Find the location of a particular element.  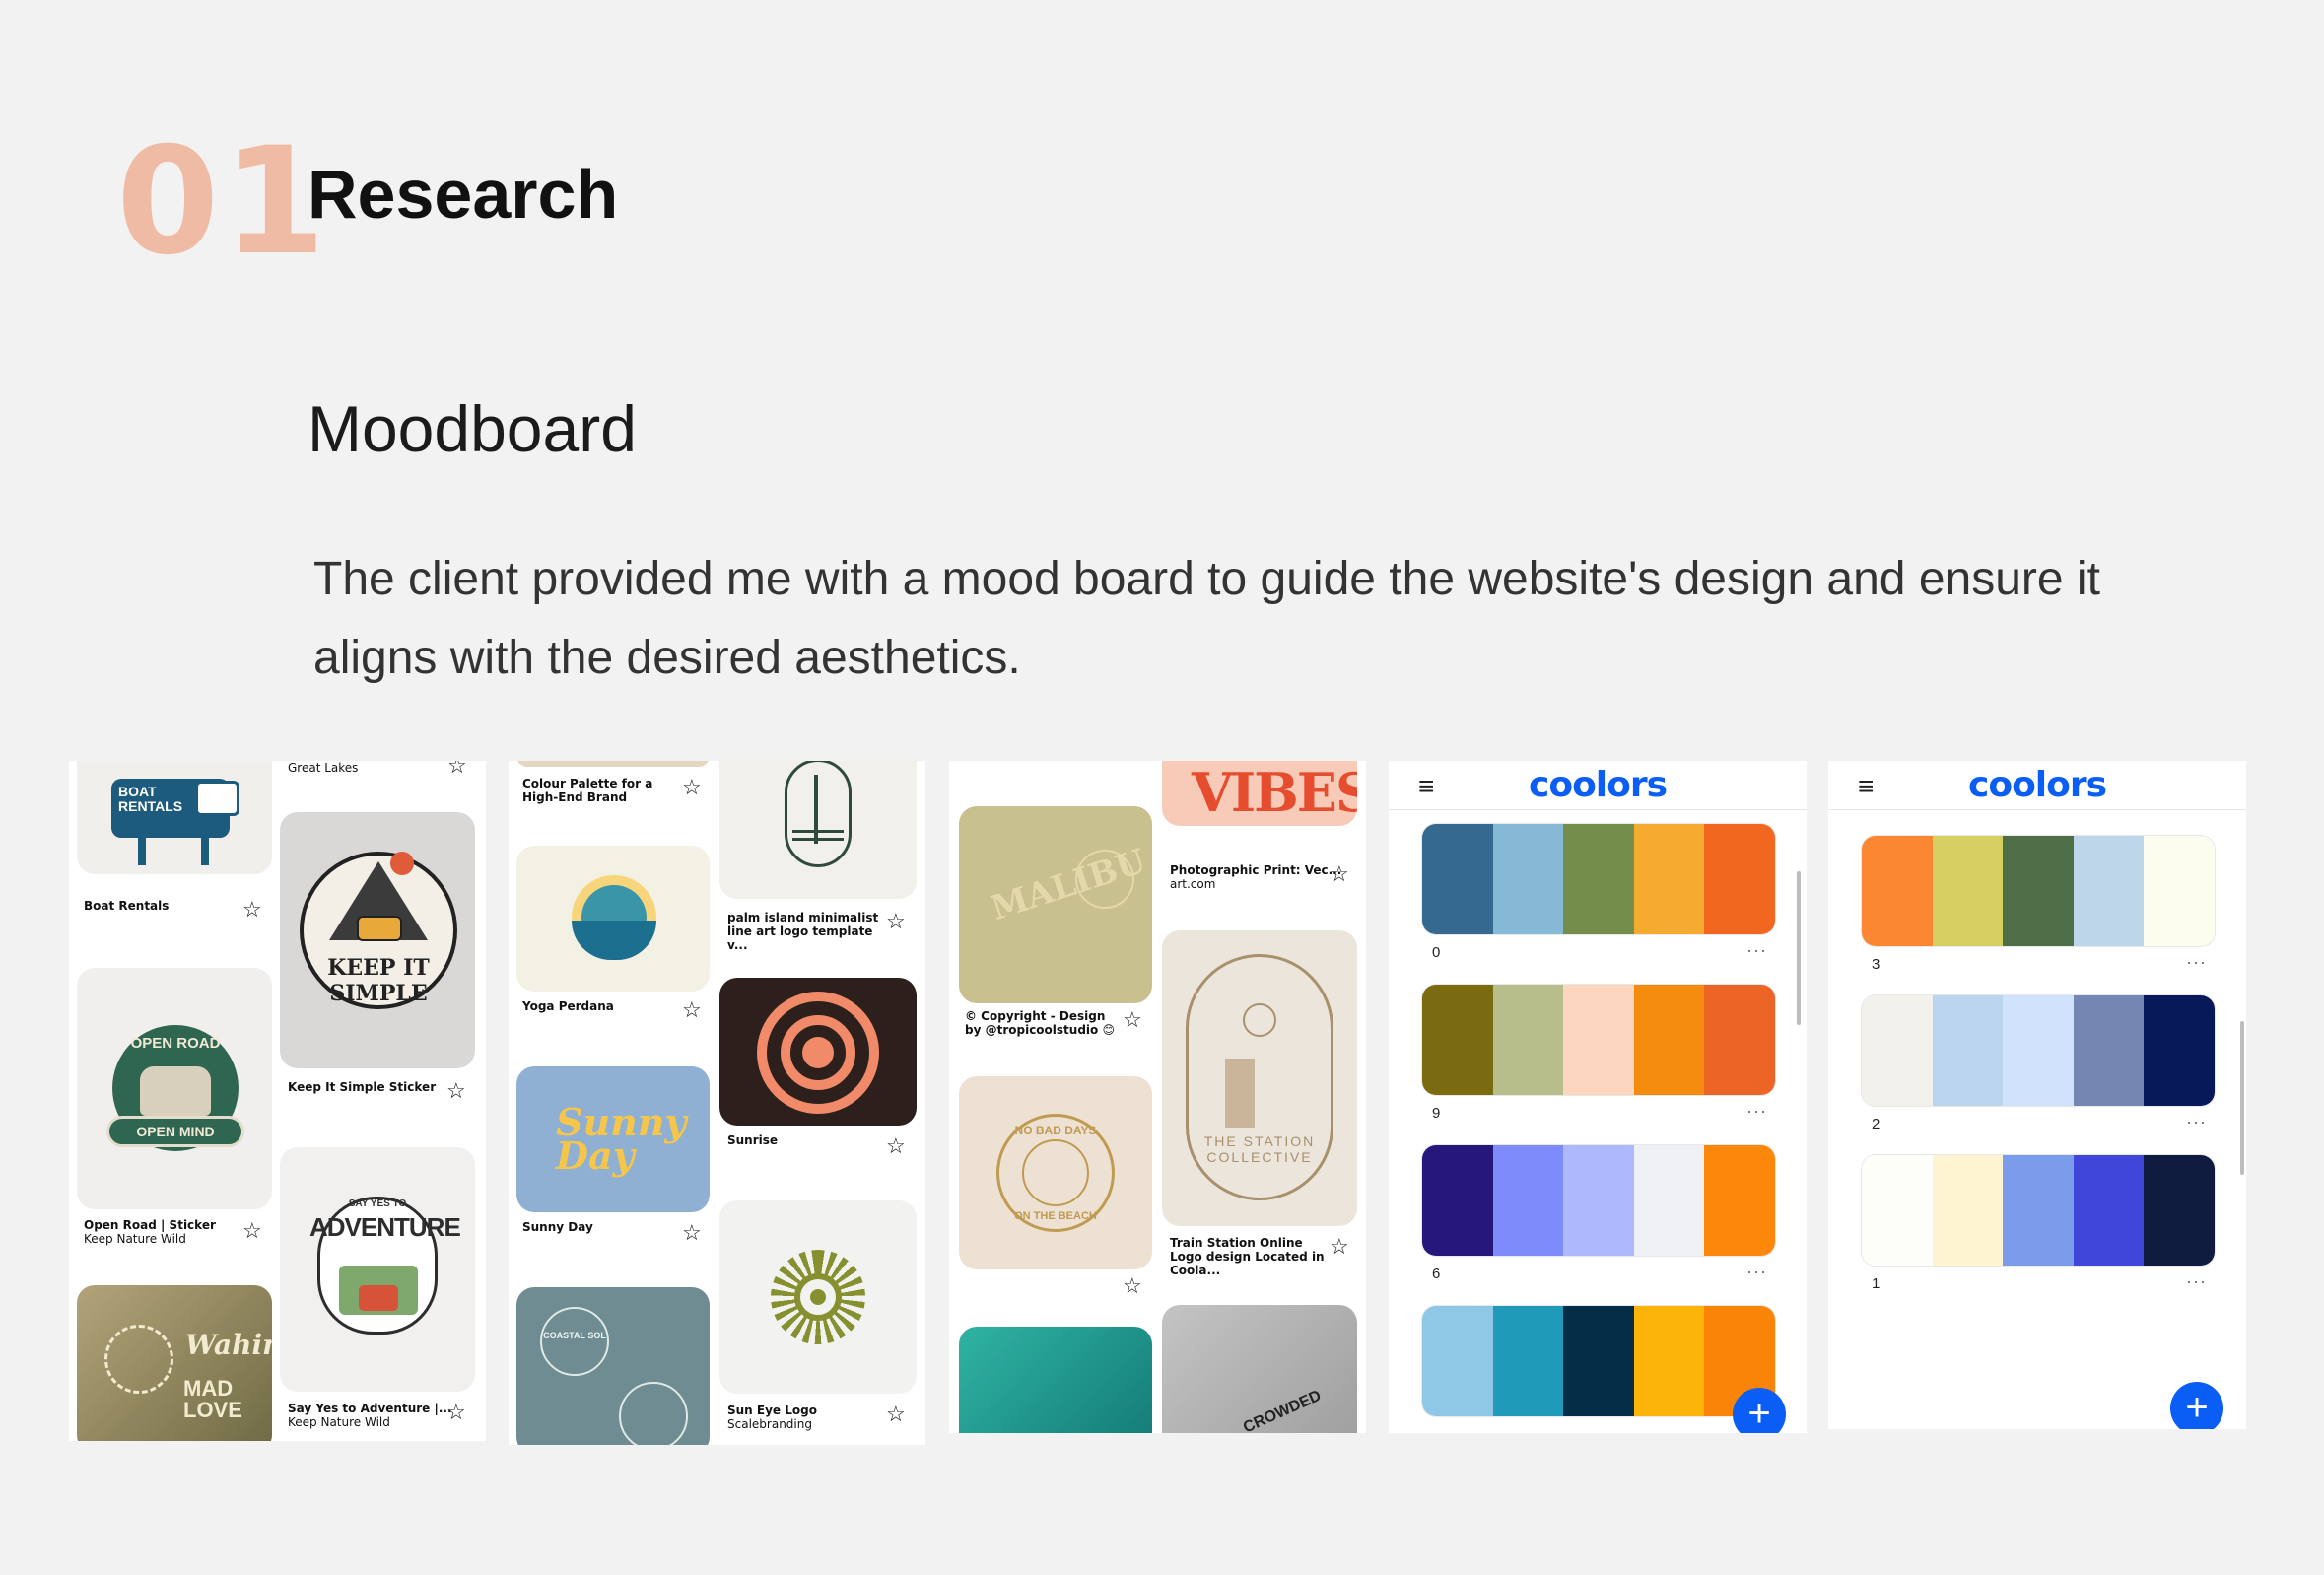

wahine-poster-card: Wahine MAD LOVE is located at coordinates (175, 1363).